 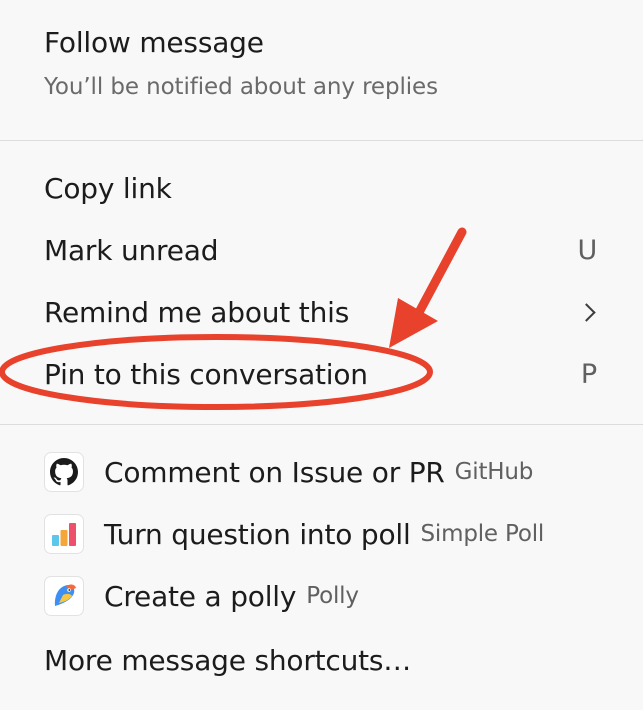 I want to click on simple-poll-action-label: Turn question into poll, so click(x=257, y=534).